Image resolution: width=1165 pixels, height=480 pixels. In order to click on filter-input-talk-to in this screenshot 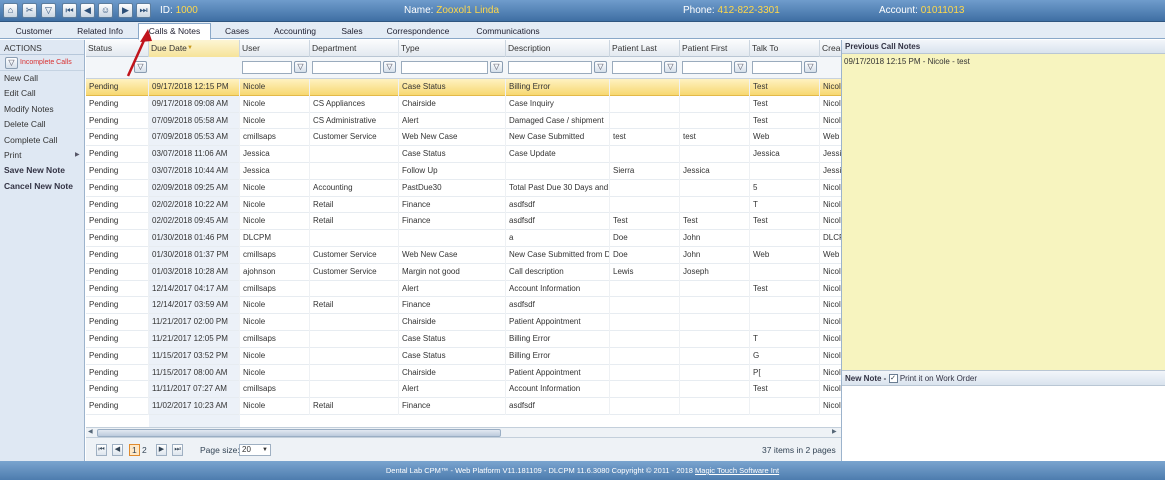, I will do `click(777, 67)`.